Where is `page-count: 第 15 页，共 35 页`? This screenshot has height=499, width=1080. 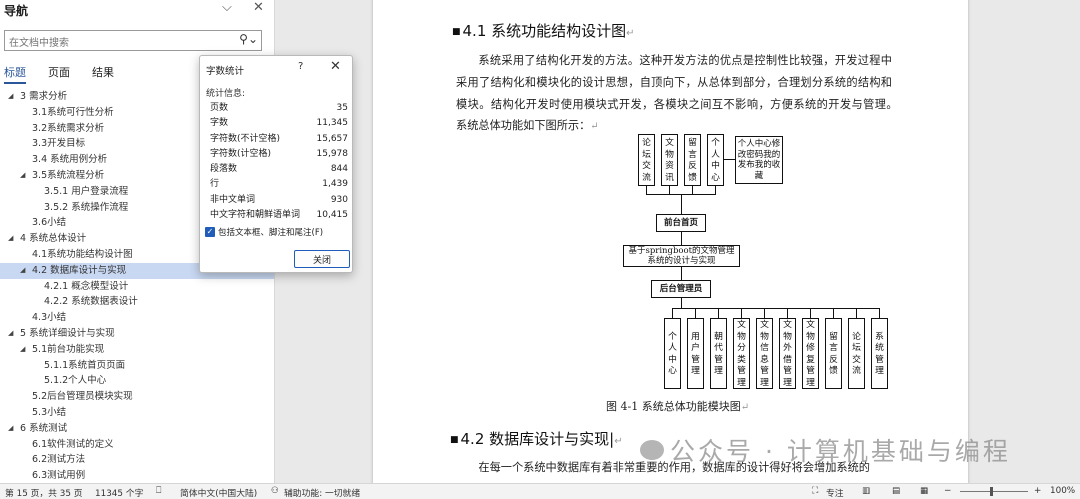 page-count: 第 15 页，共 35 页 is located at coordinates (44, 492).